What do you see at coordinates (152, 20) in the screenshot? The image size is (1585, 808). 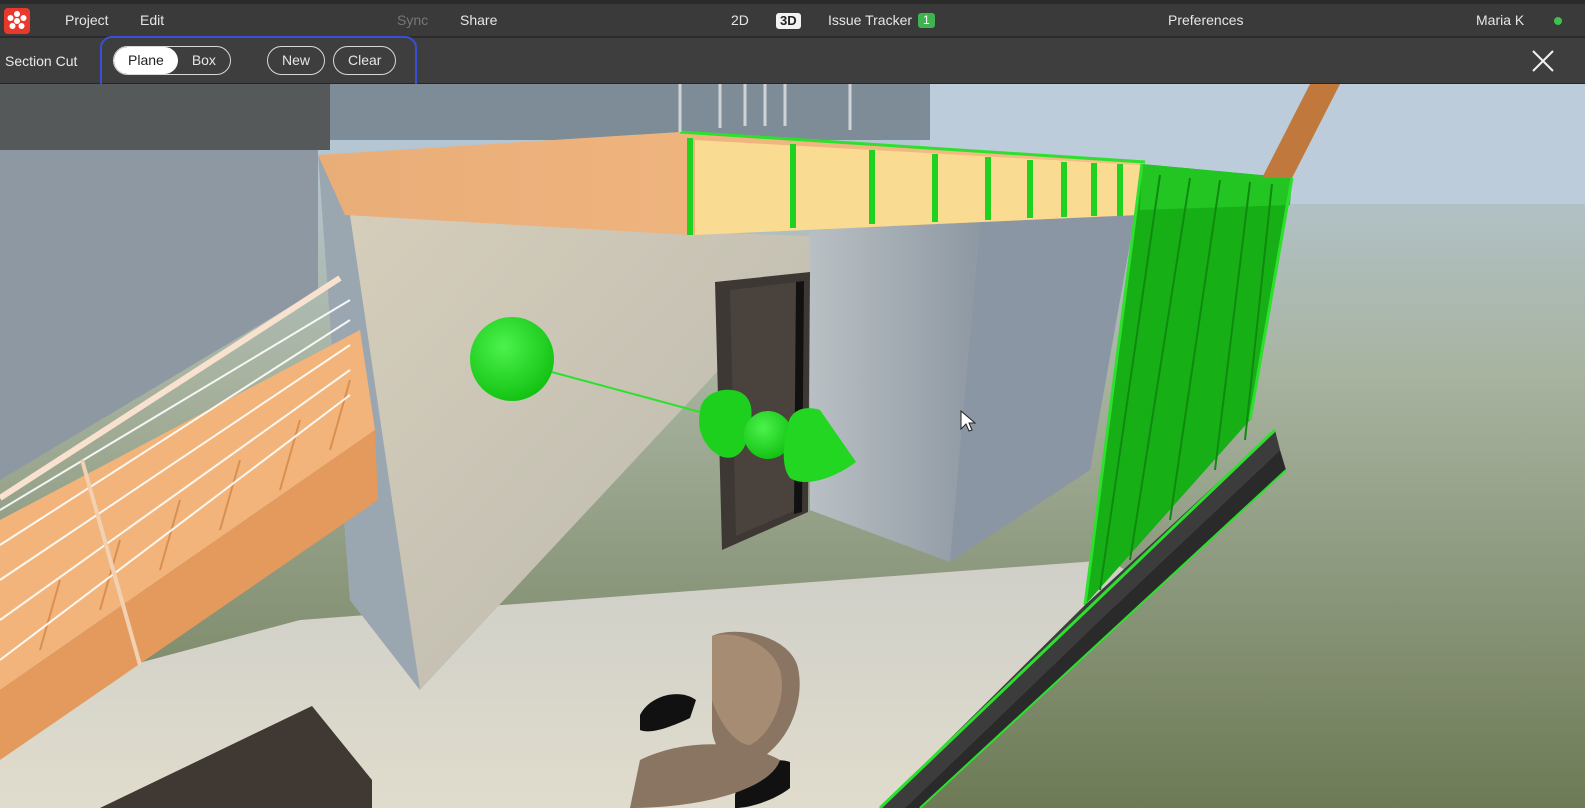 I see `menu-edit: Edit` at bounding box center [152, 20].